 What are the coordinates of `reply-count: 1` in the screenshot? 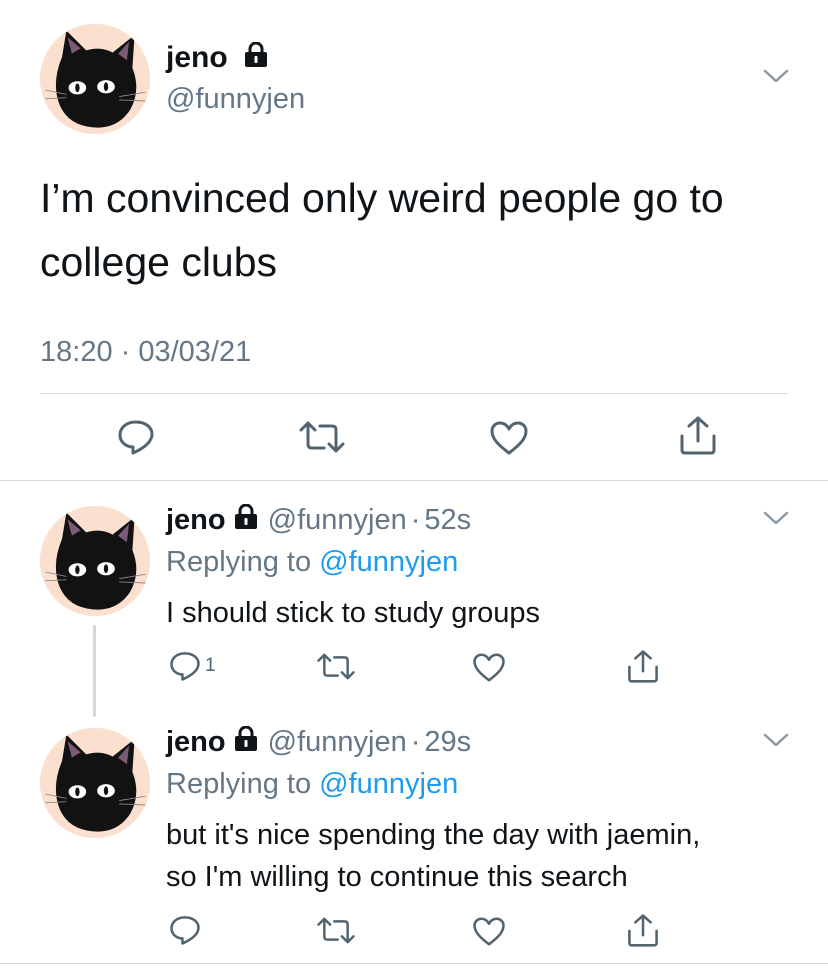 It's located at (210, 665).